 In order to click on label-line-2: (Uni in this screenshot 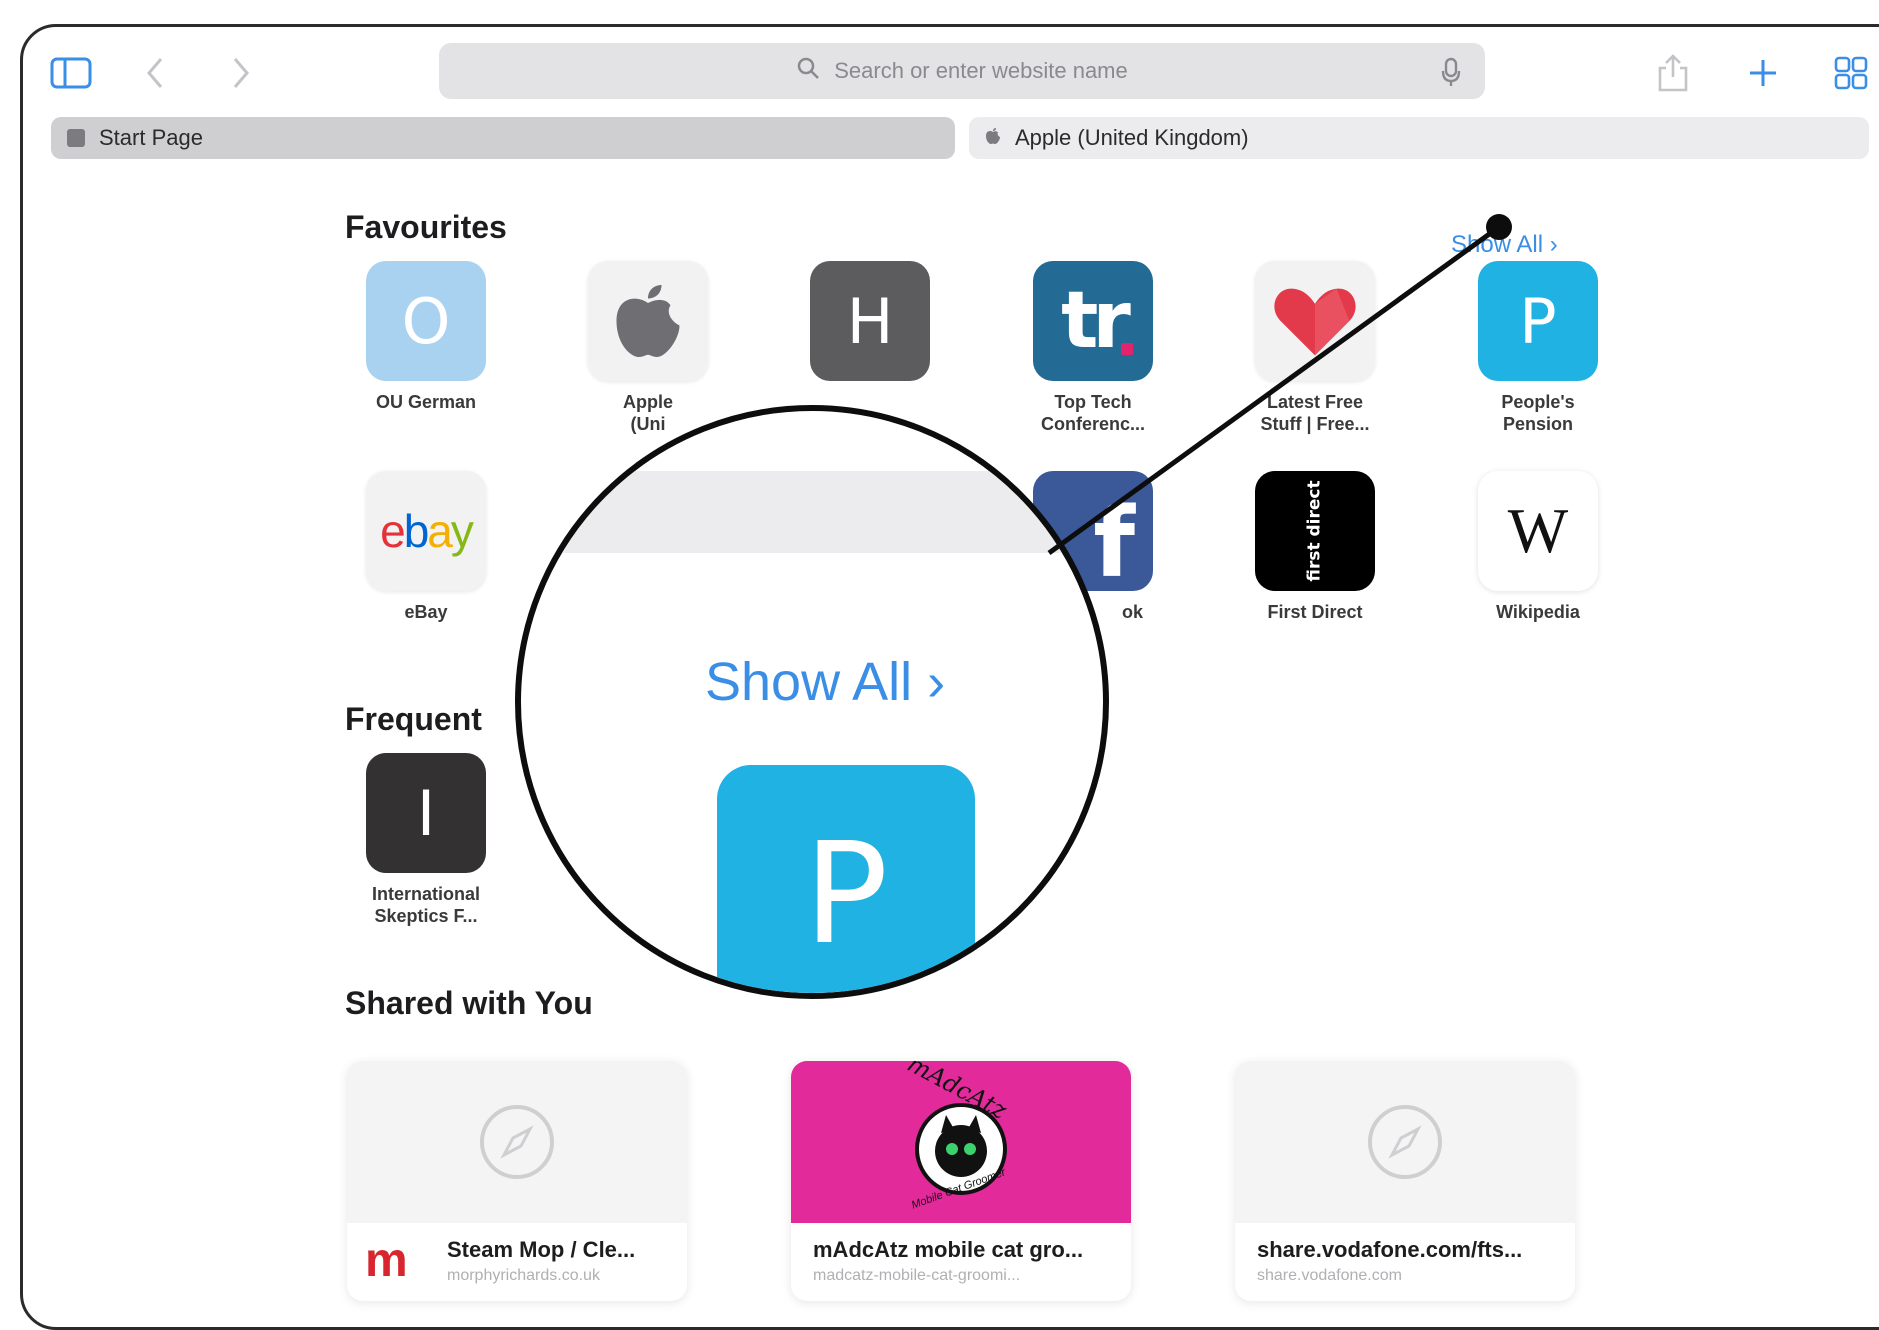, I will do `click(648, 424)`.